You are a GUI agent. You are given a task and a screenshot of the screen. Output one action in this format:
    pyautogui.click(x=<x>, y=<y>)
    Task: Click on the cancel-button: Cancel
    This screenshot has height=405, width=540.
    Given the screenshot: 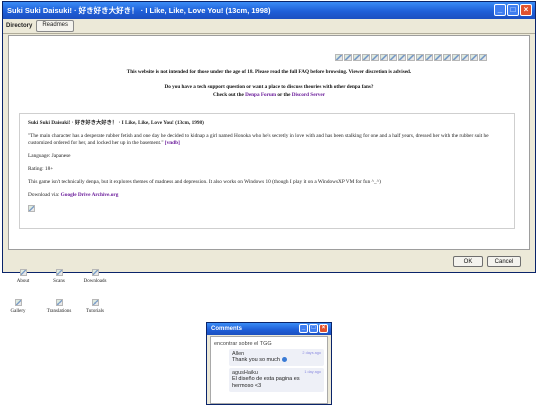 What is the action you would take?
    pyautogui.click(x=504, y=261)
    